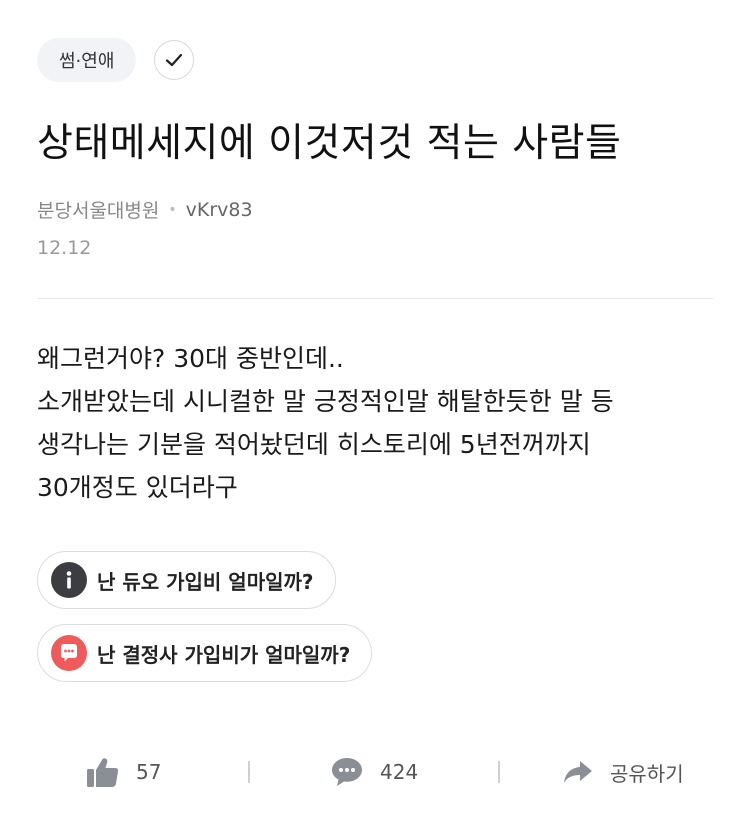 Image resolution: width=750 pixels, height=833 pixels. I want to click on divider, so click(375, 298).